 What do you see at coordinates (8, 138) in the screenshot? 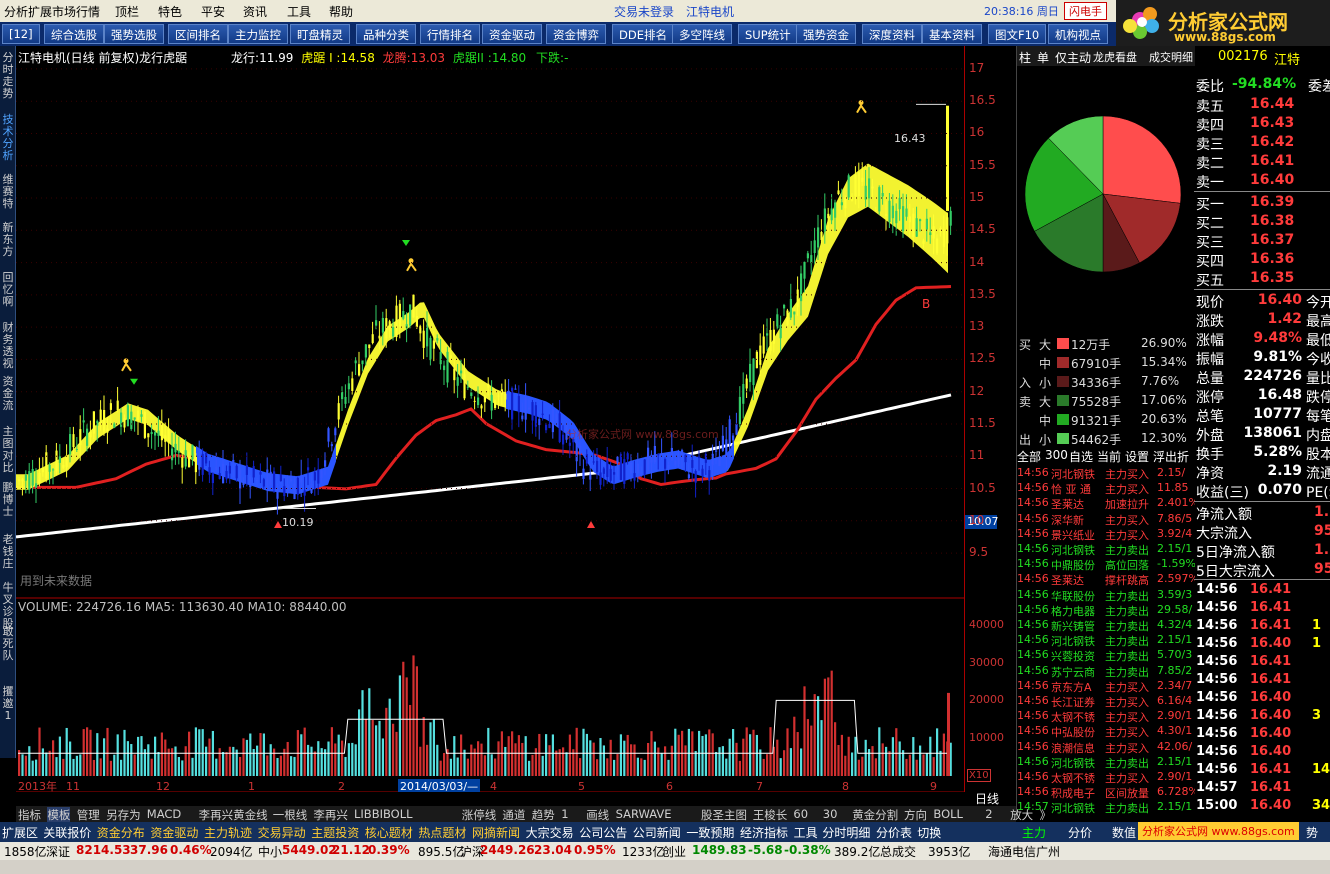
I see `side-tab: 技术分析` at bounding box center [8, 138].